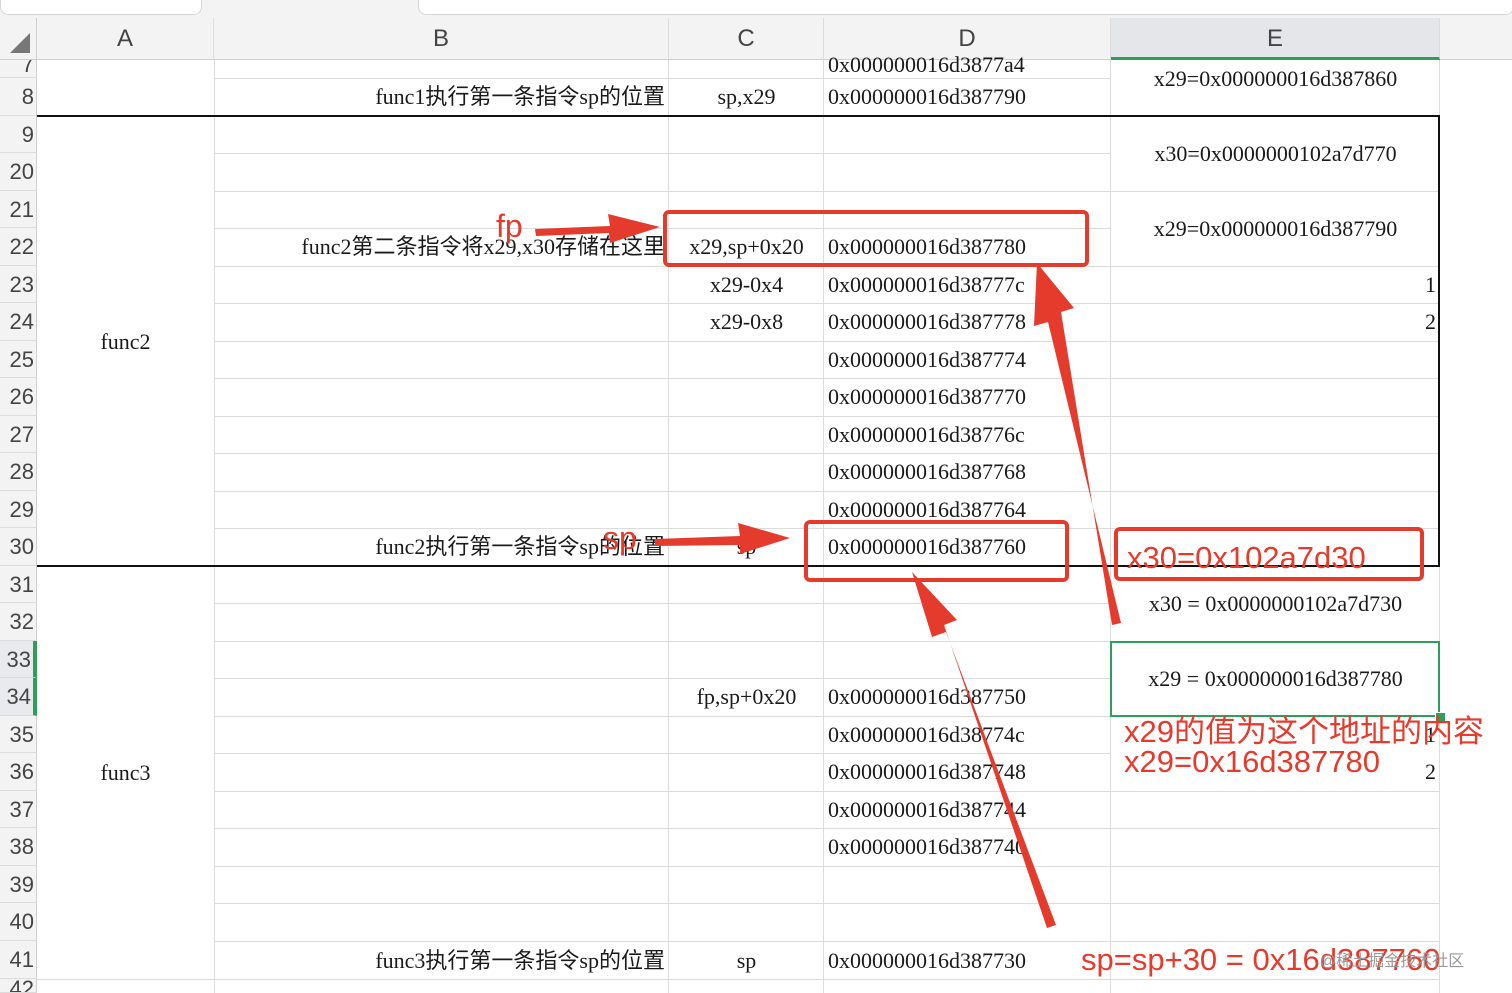  What do you see at coordinates (18, 922) in the screenshot?
I see `row-header-40: 40` at bounding box center [18, 922].